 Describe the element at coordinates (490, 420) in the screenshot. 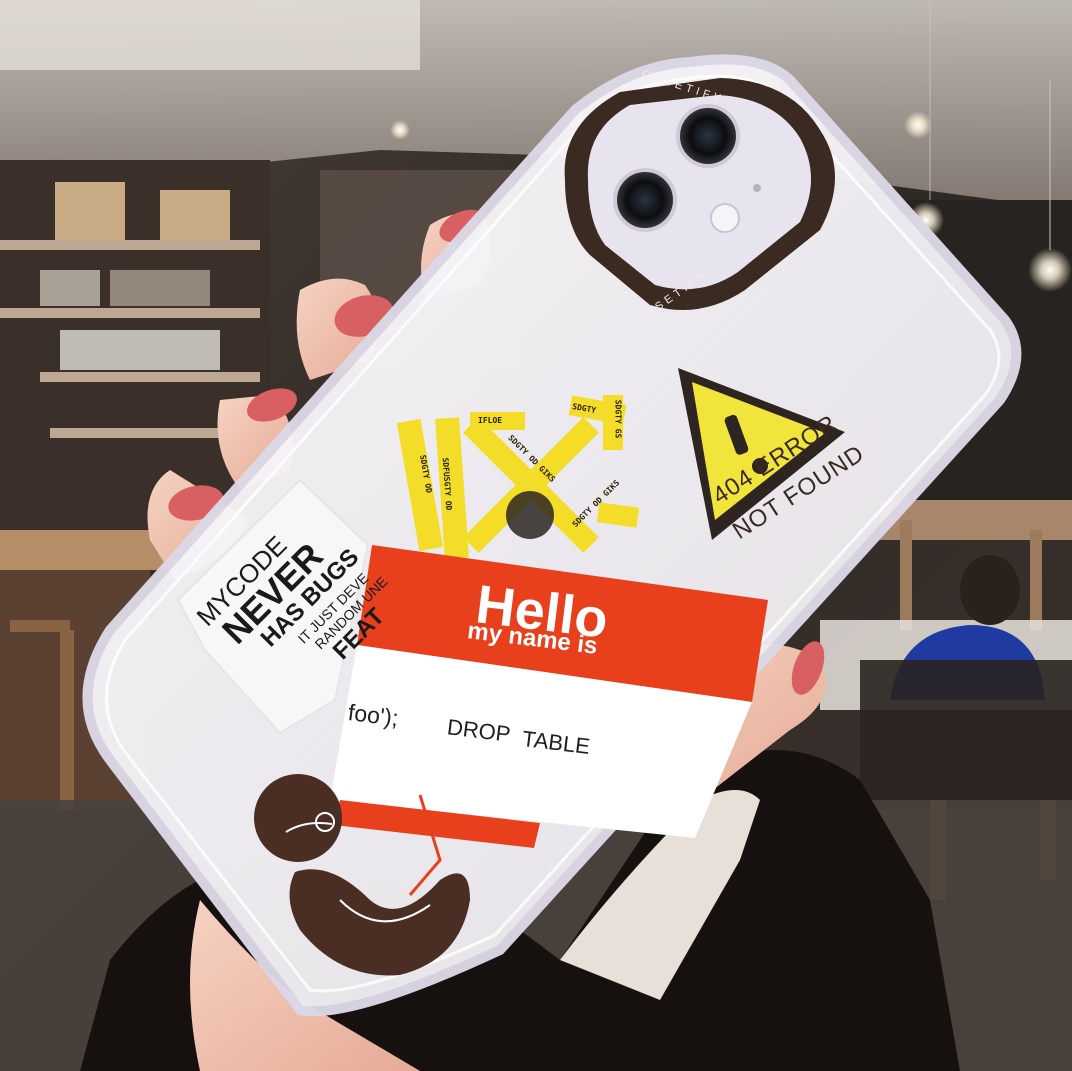

I see `tape-label-4: IFLOE` at that location.